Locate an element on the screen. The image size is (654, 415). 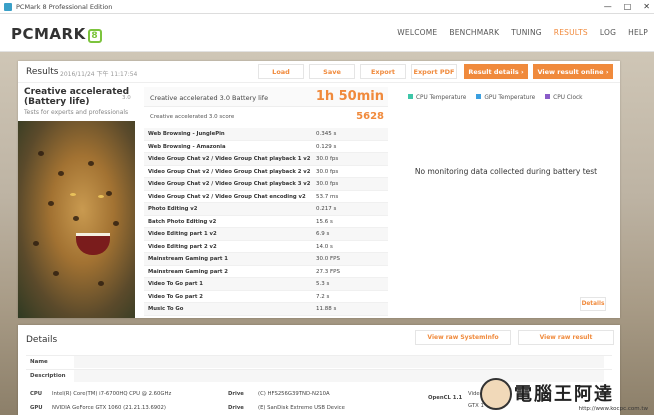
table-row: Photo Editing v2 0.217 s is located at coordinates (266, 209).